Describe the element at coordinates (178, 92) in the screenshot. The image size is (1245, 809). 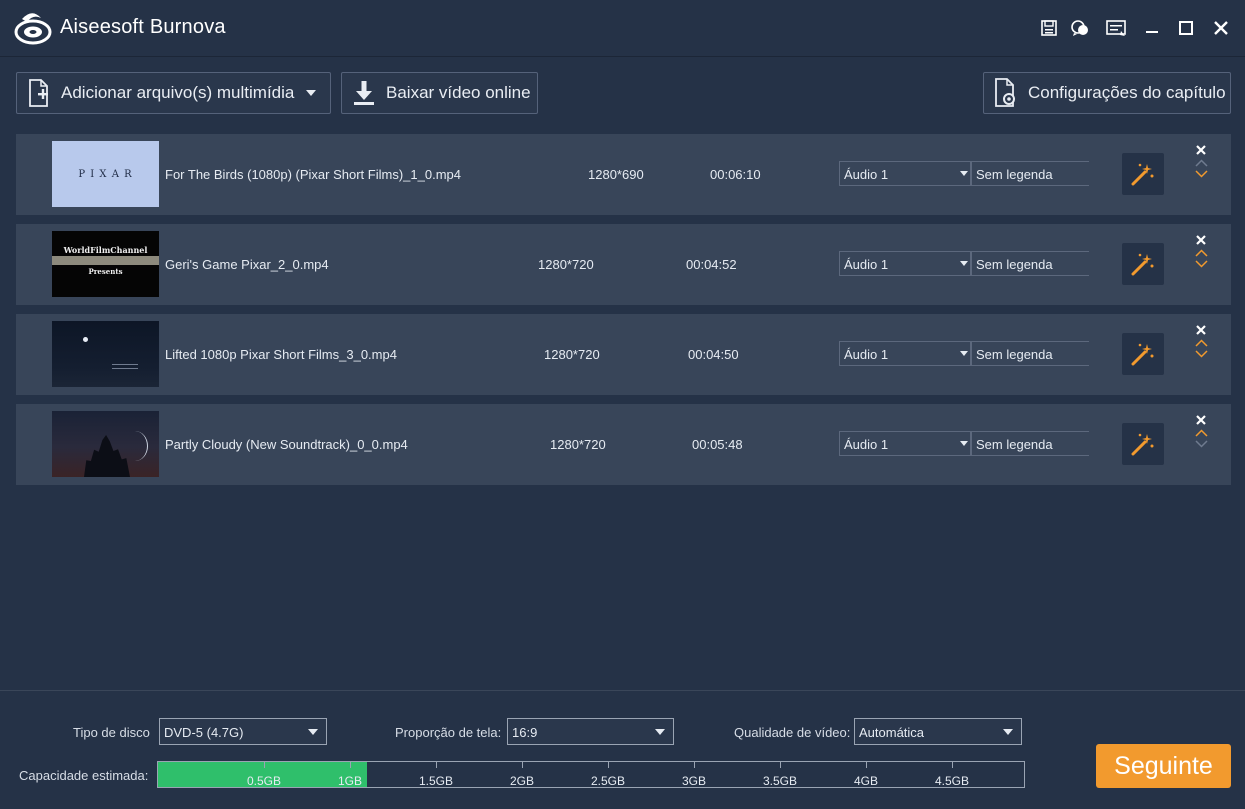
I see `add-media-label: Adicionar arquivo(s) multimídia` at that location.